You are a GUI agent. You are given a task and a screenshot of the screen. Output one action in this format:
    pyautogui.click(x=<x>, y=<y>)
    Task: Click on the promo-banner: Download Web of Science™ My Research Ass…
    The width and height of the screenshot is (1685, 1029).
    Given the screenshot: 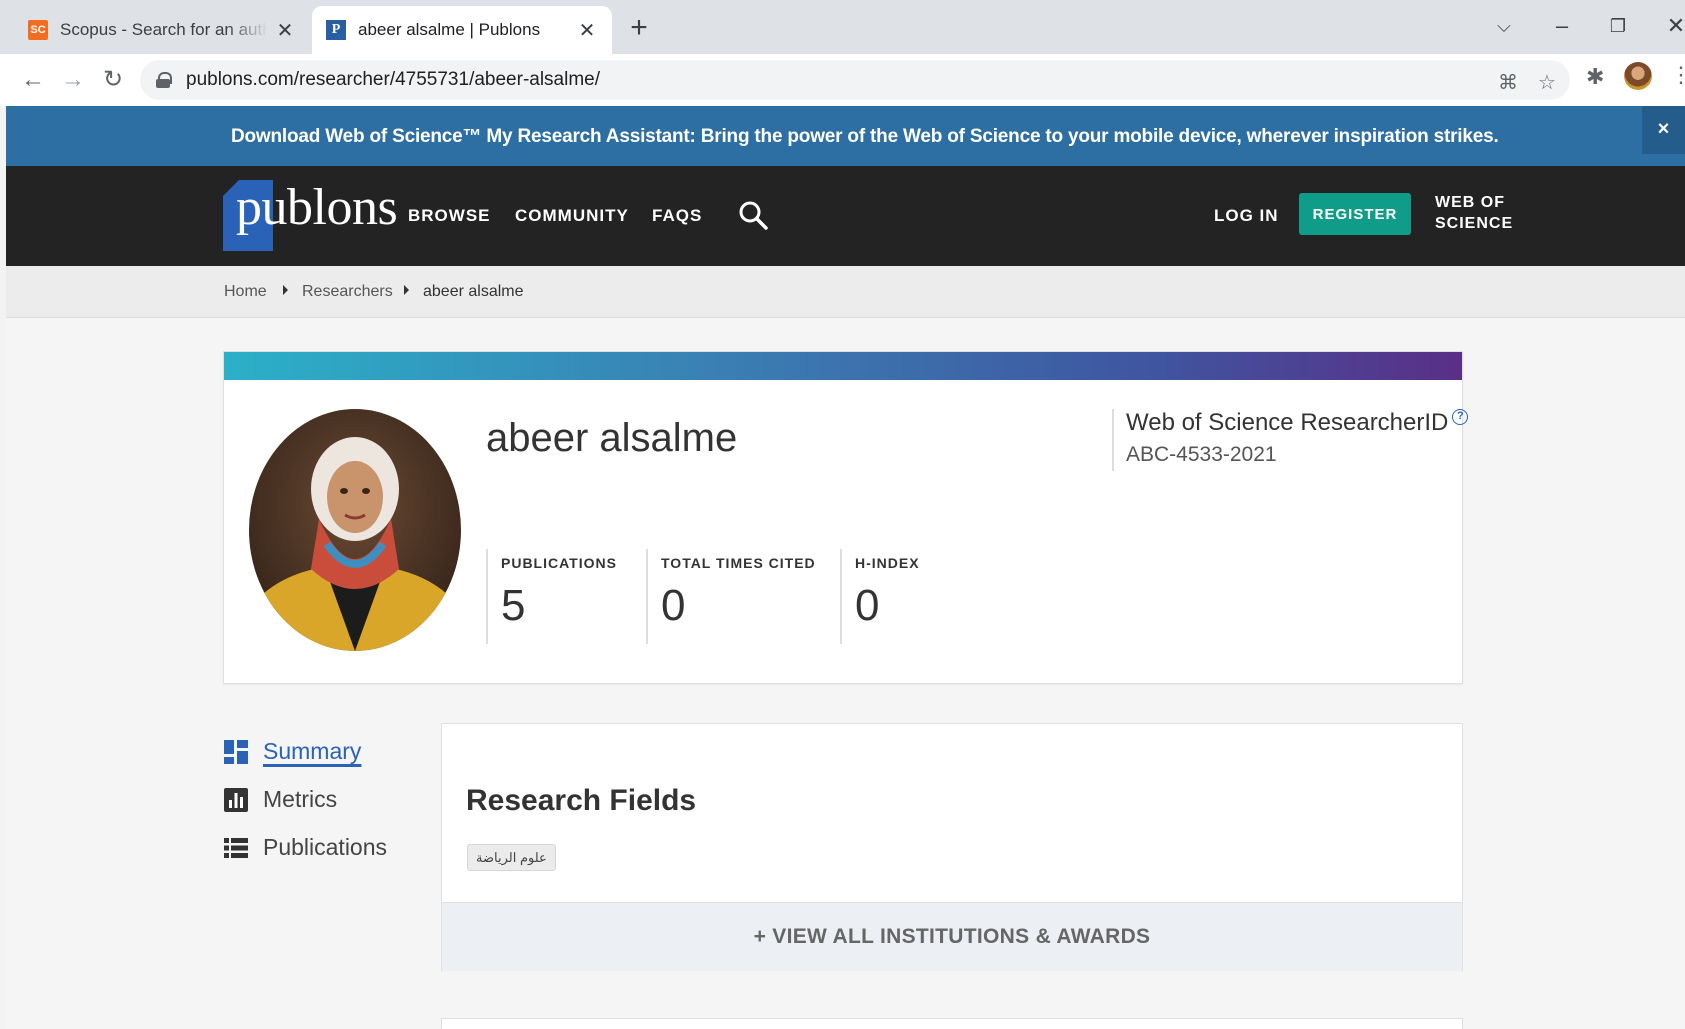 What is the action you would take?
    pyautogui.click(x=845, y=136)
    